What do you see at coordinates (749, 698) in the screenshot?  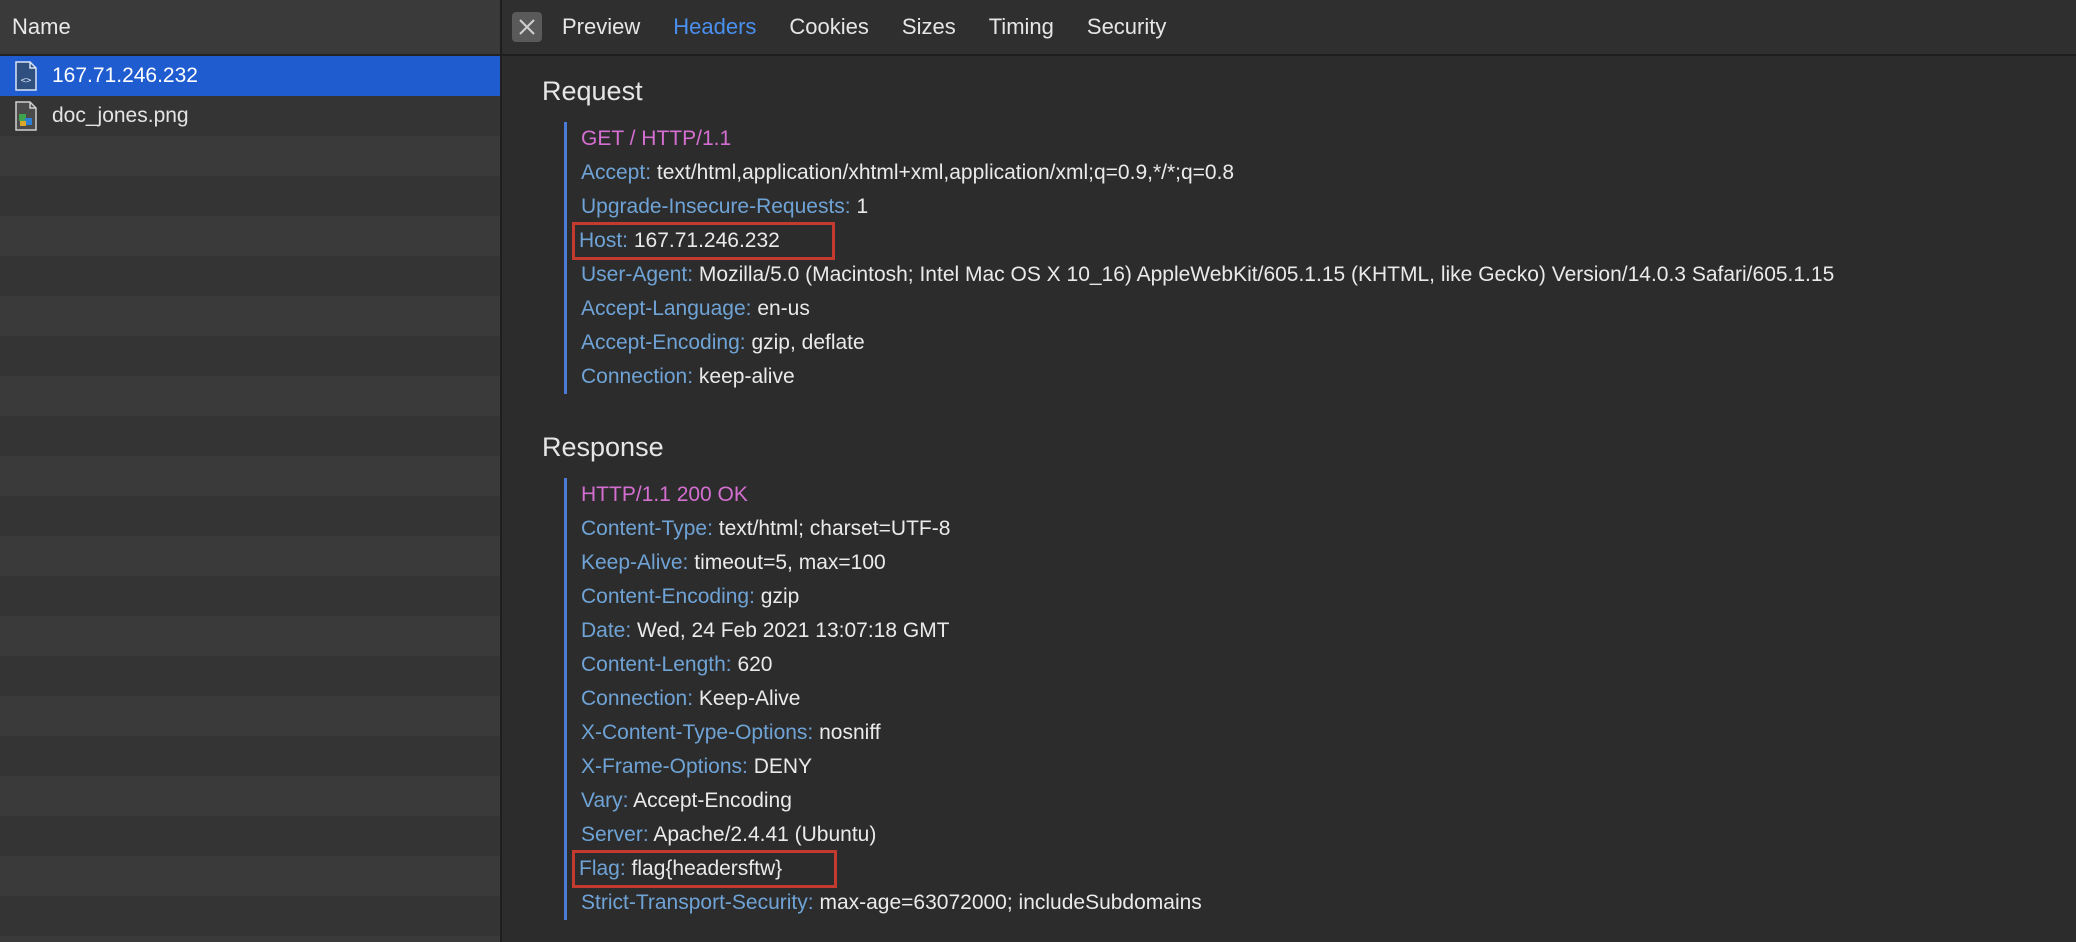 I see `header-value: Keep-Alive` at bounding box center [749, 698].